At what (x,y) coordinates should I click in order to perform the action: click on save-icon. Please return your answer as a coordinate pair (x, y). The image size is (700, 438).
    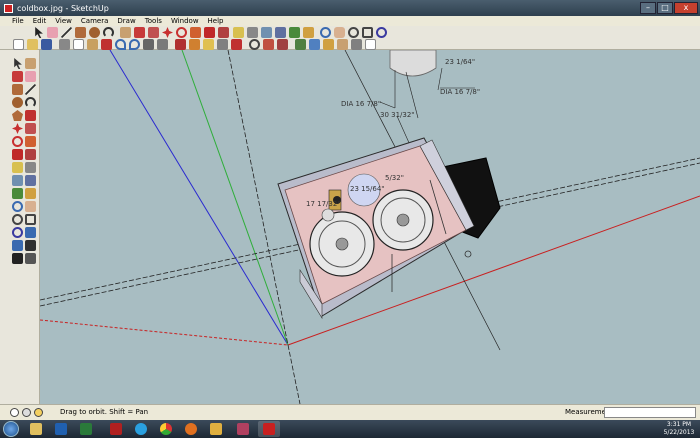
    Looking at the image, I should click on (46, 44).